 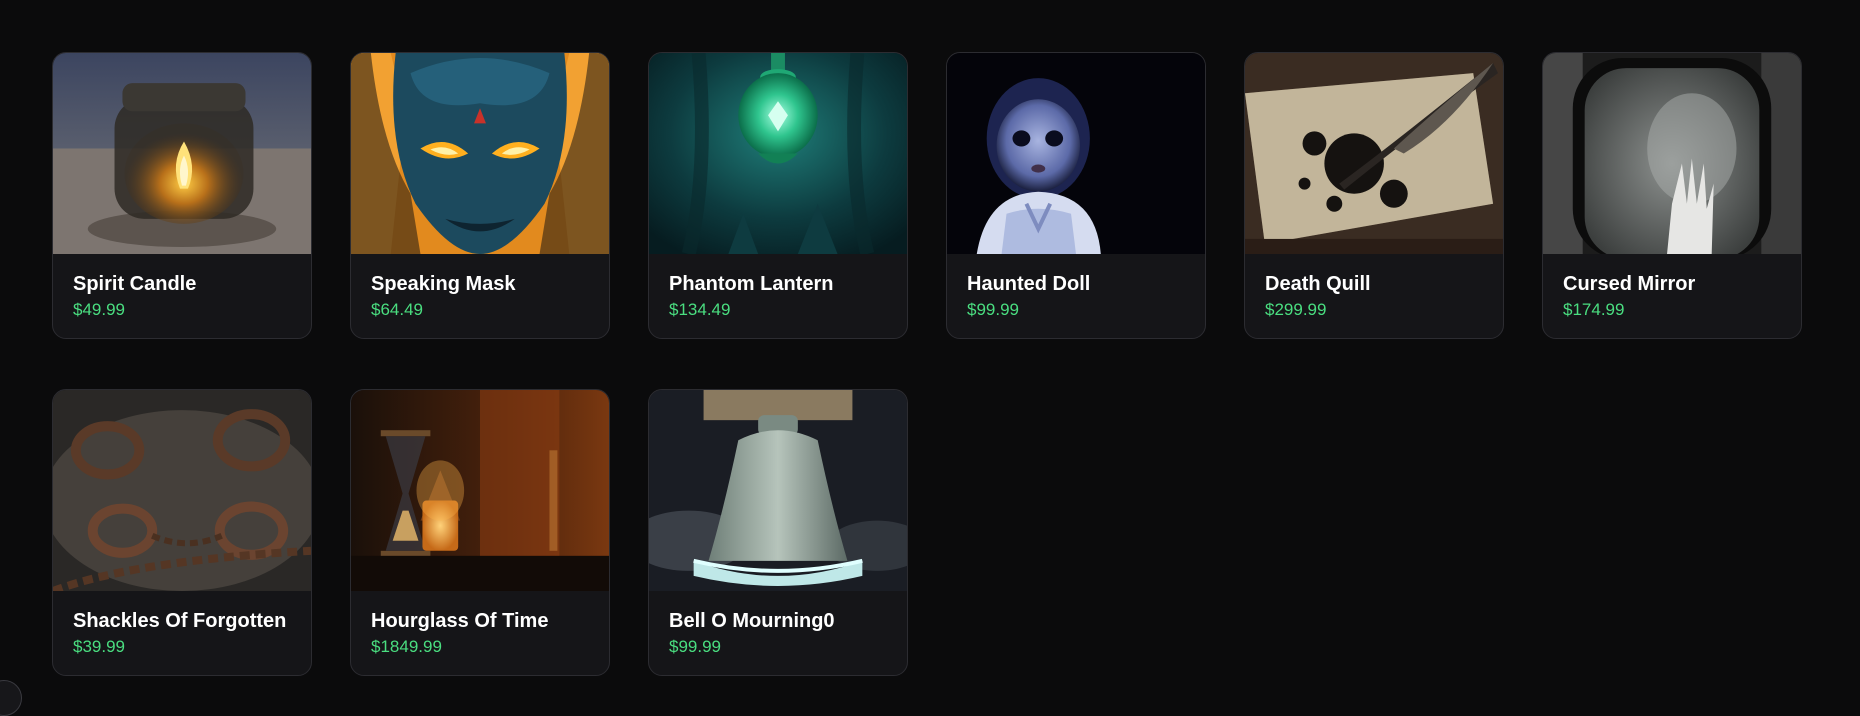 I want to click on product-name: Speaking Mask, so click(x=480, y=284).